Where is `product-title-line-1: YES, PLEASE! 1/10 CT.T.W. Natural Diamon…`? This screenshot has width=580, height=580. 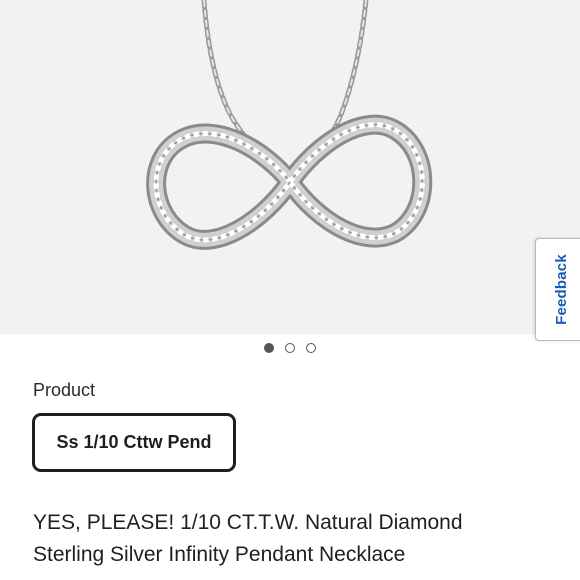
product-title-line-1: YES, PLEASE! 1/10 CT.T.W. Natural Diamon… is located at coordinates (248, 522).